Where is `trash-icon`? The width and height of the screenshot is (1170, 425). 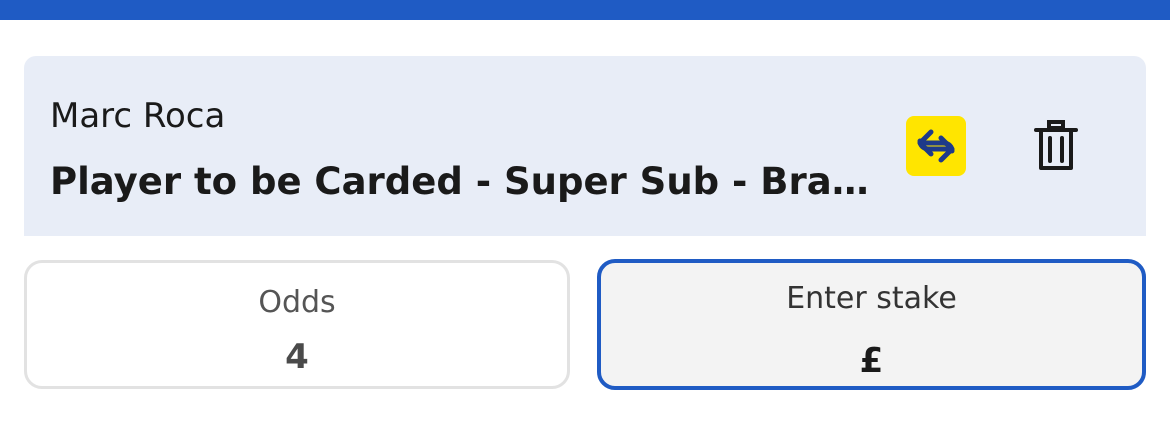
trash-icon is located at coordinates (1056, 145).